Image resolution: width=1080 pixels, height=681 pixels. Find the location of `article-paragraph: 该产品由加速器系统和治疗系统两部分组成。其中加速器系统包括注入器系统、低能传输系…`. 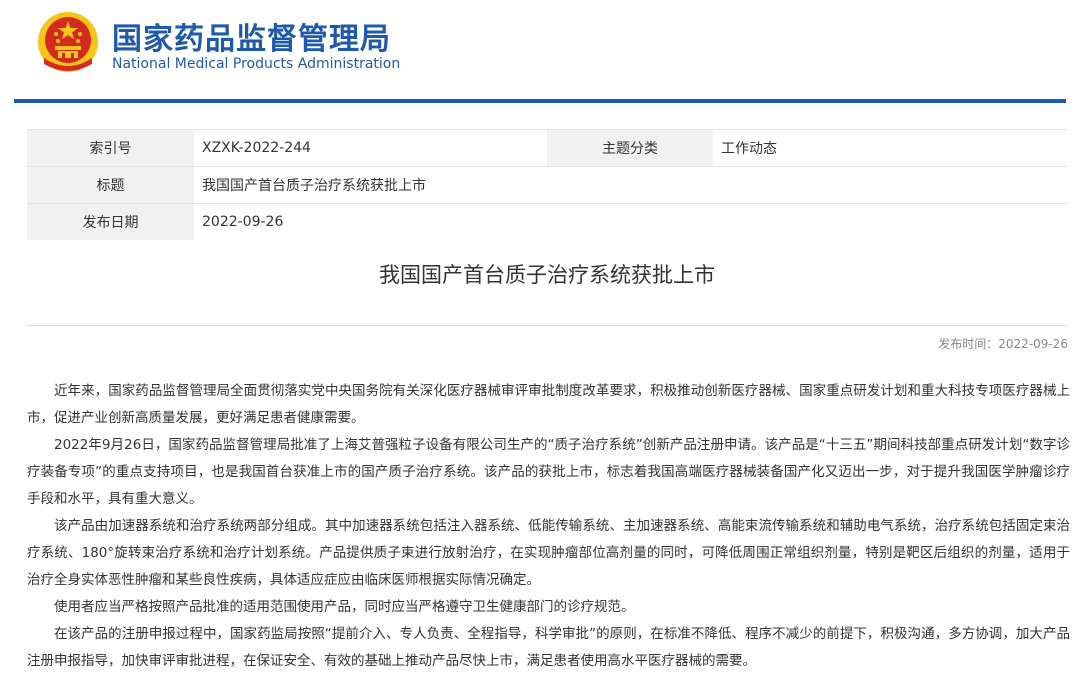

article-paragraph: 该产品由加速器系统和治疗系统两部分组成。其中加速器系统包括注入器系统、低能传输系… is located at coordinates (548, 553).